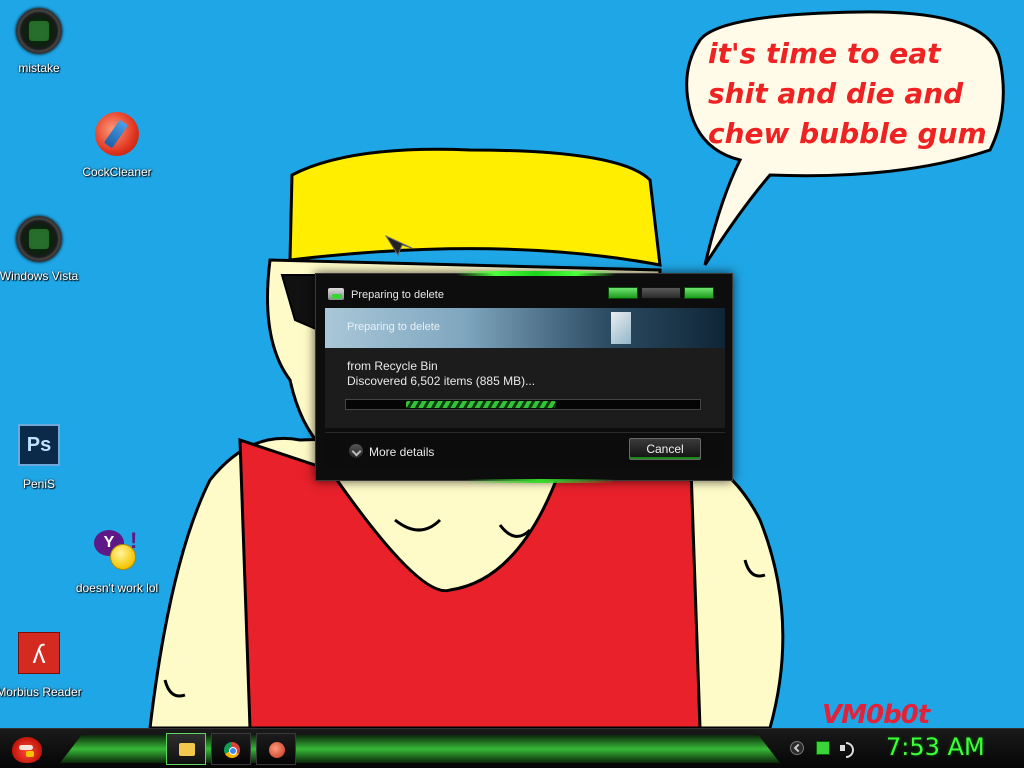  What do you see at coordinates (481, 404) in the screenshot?
I see `progress-marquee` at bounding box center [481, 404].